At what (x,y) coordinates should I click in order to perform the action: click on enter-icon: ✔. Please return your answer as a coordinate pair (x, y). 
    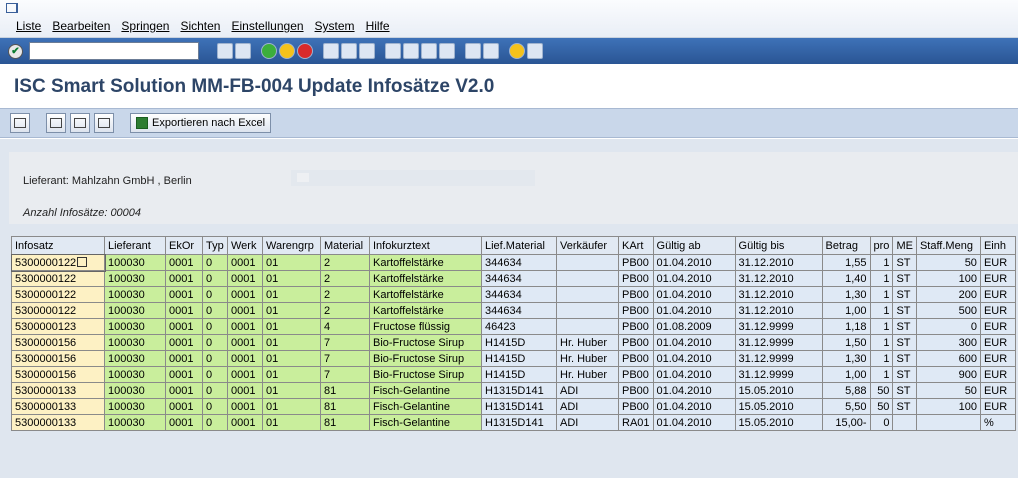
    Looking at the image, I should click on (15, 51).